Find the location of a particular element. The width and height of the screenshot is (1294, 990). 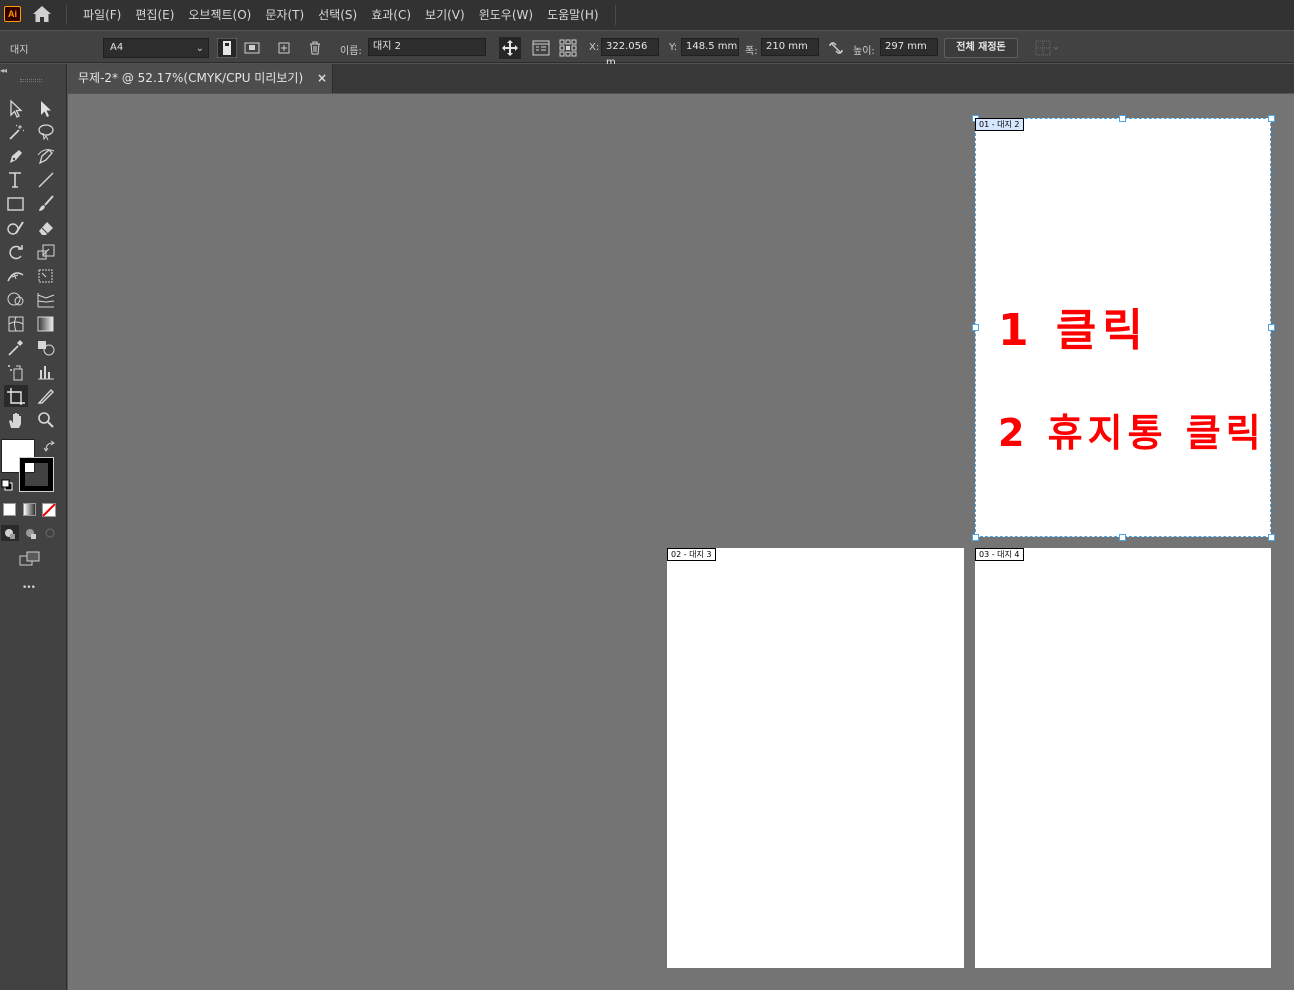

y-position-input: 148.5 mm is located at coordinates (710, 47).